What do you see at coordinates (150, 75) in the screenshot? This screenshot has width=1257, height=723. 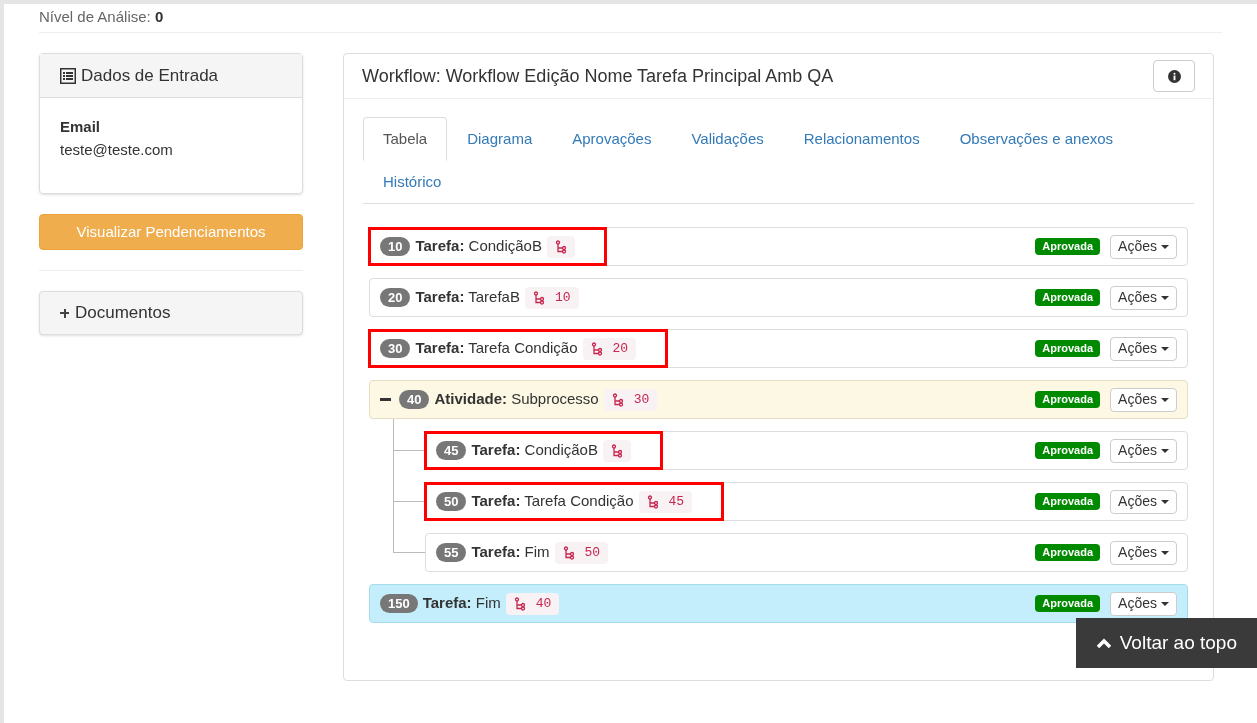 I see `panel-title: Dados de Entrada` at bounding box center [150, 75].